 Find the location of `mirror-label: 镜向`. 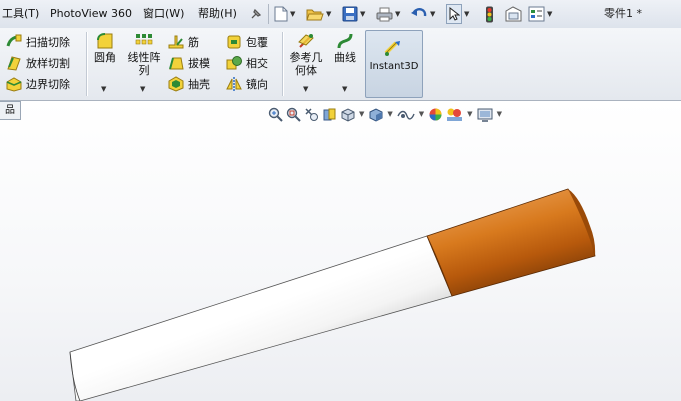

mirror-label: 镜向 is located at coordinates (257, 84).